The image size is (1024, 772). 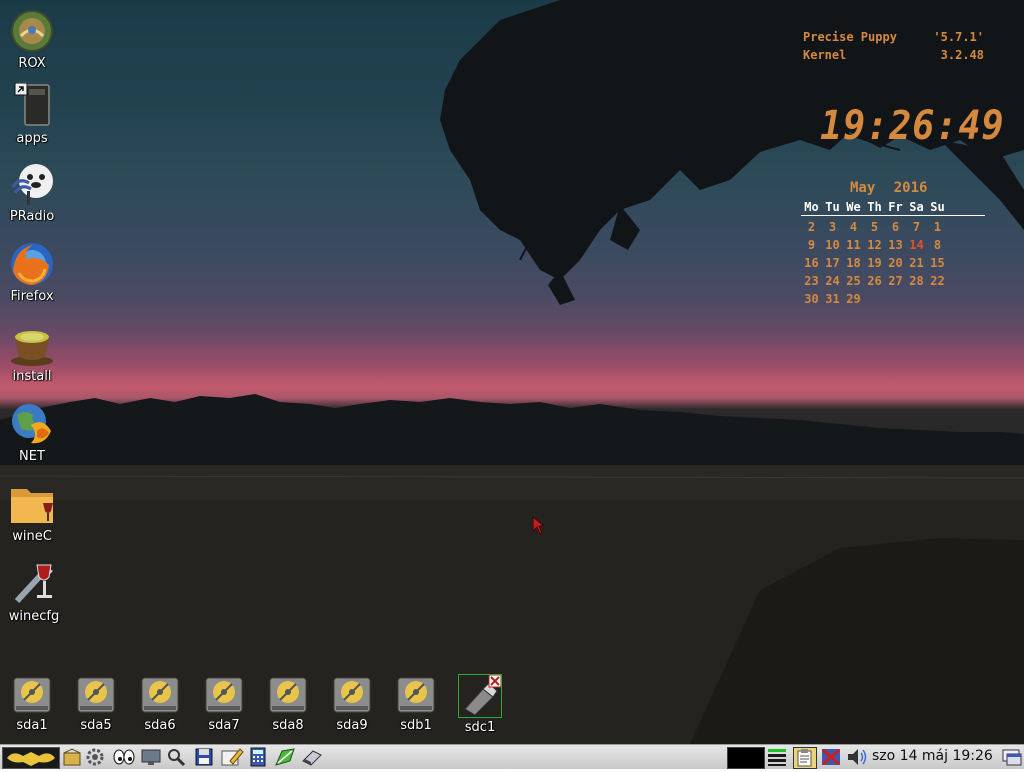 What do you see at coordinates (832, 299) in the screenshot?
I see `calendar-day: 31` at bounding box center [832, 299].